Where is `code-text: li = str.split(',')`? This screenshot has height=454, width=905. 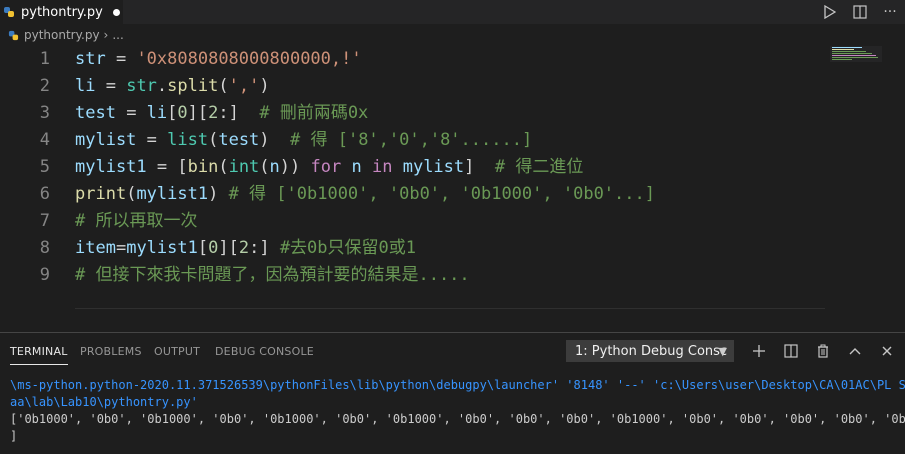 code-text: li = str.split(',') is located at coordinates (172, 86).